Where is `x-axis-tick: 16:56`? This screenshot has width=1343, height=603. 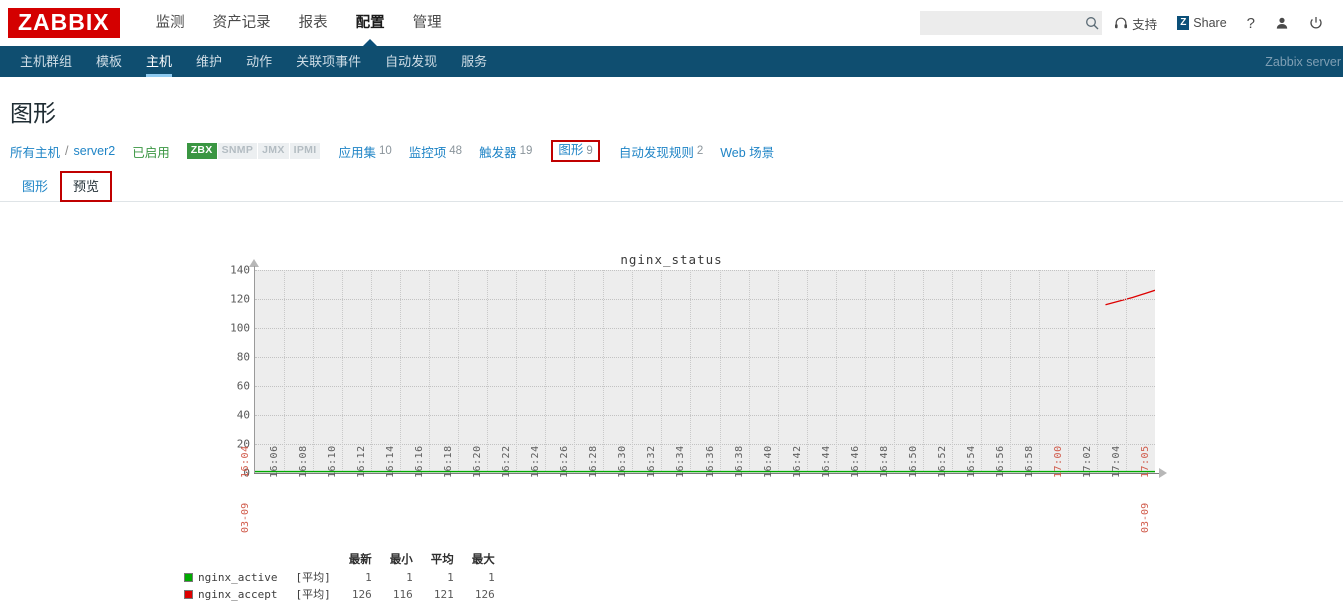
x-axis-tick: 16:56 is located at coordinates (1000, 461).